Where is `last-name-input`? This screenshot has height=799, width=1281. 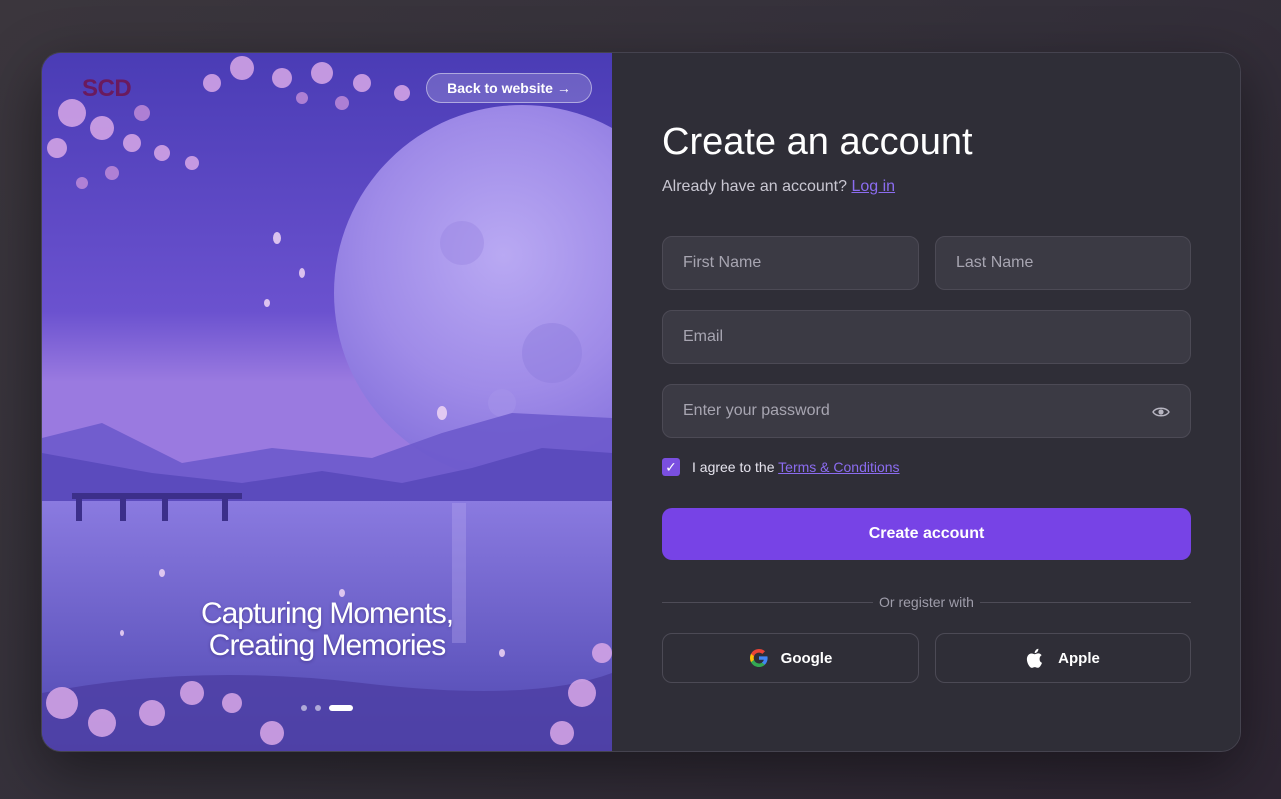 last-name-input is located at coordinates (1073, 263).